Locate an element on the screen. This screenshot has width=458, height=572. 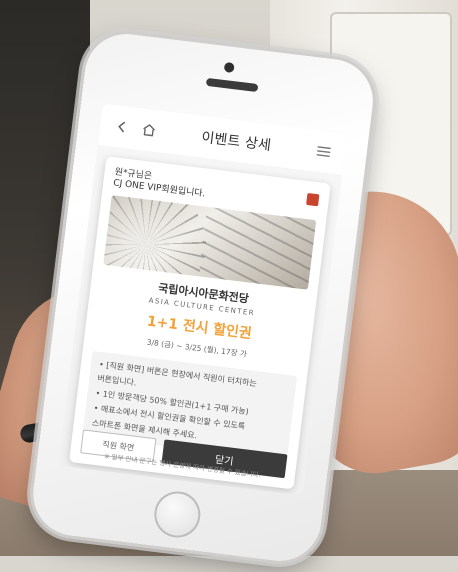
front-camera is located at coordinates (229, 67).